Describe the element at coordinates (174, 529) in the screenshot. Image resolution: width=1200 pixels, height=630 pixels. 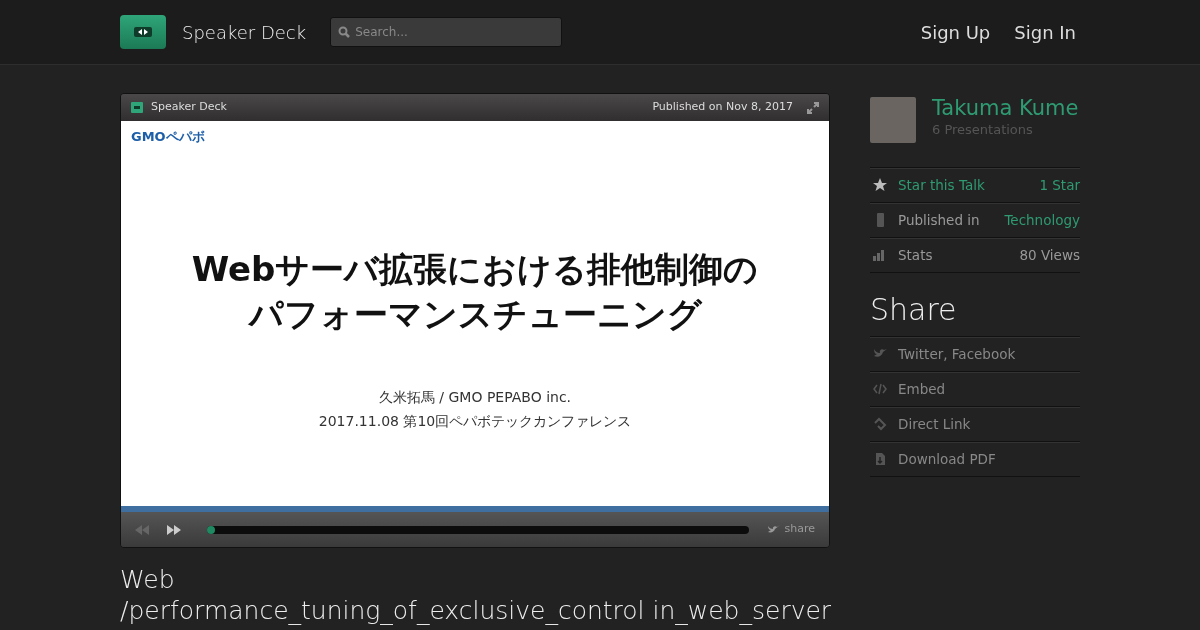
I see `forward-icon` at that location.